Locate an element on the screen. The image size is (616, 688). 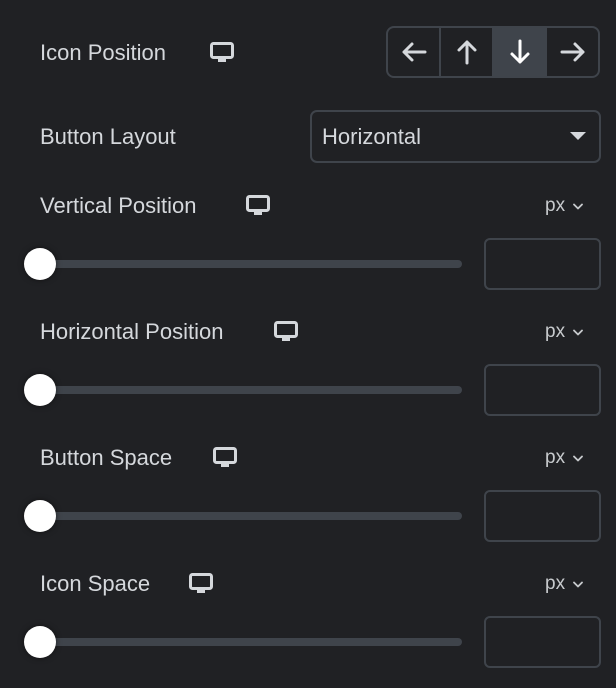
icon-position-top-button is located at coordinates (467, 52).